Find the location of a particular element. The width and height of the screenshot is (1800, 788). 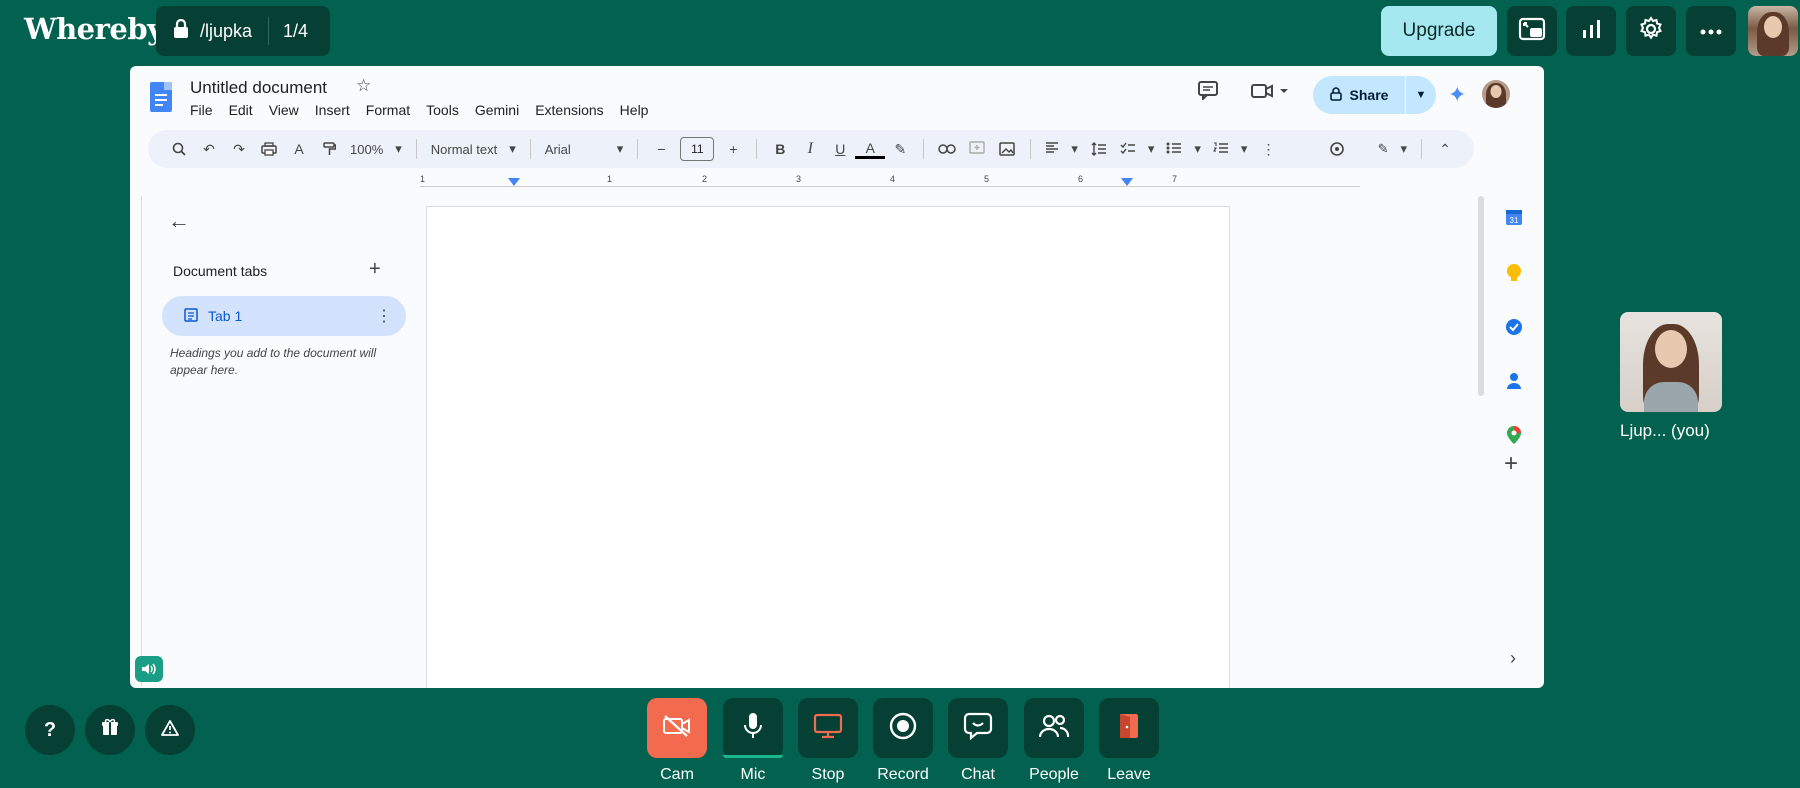

cam-control: Cam is located at coordinates (677, 741).